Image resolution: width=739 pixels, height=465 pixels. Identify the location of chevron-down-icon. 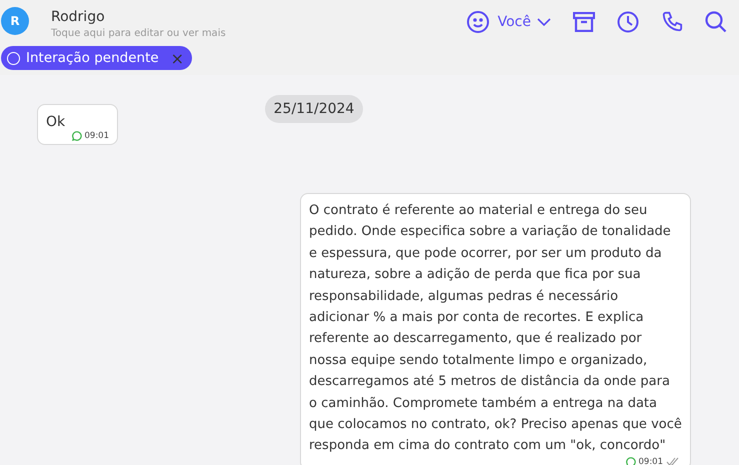
(544, 22).